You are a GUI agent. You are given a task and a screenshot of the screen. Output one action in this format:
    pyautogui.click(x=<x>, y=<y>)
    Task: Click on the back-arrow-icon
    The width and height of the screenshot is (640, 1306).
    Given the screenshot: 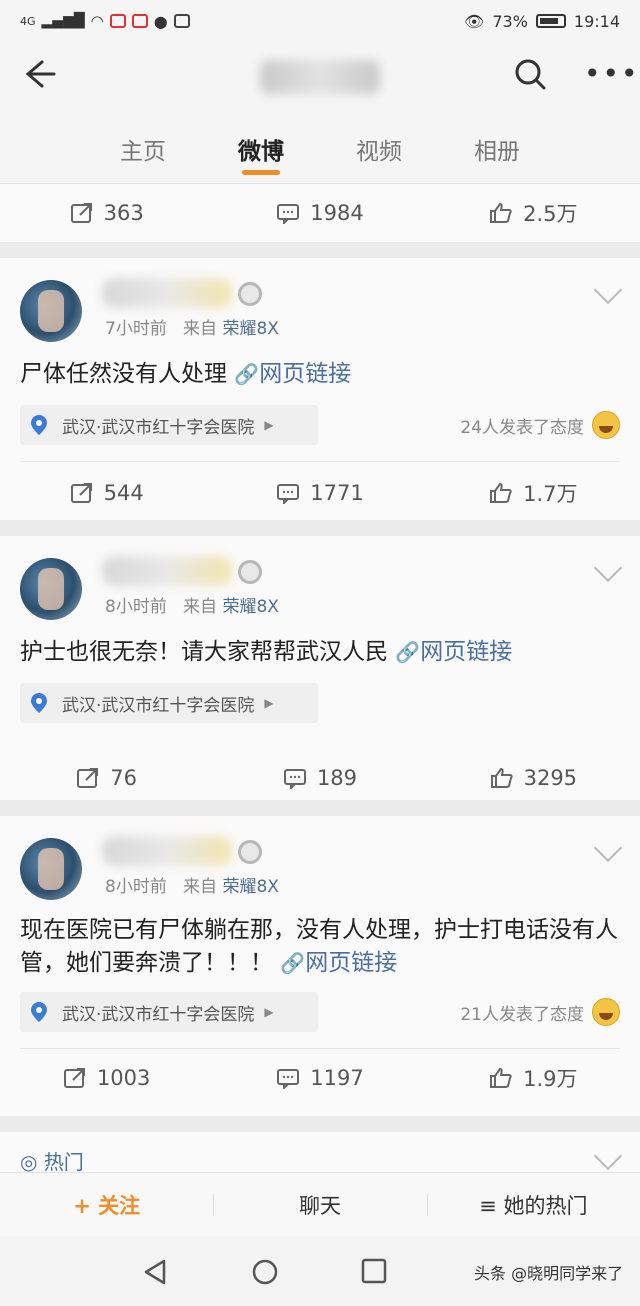 What is the action you would take?
    pyautogui.click(x=40, y=76)
    